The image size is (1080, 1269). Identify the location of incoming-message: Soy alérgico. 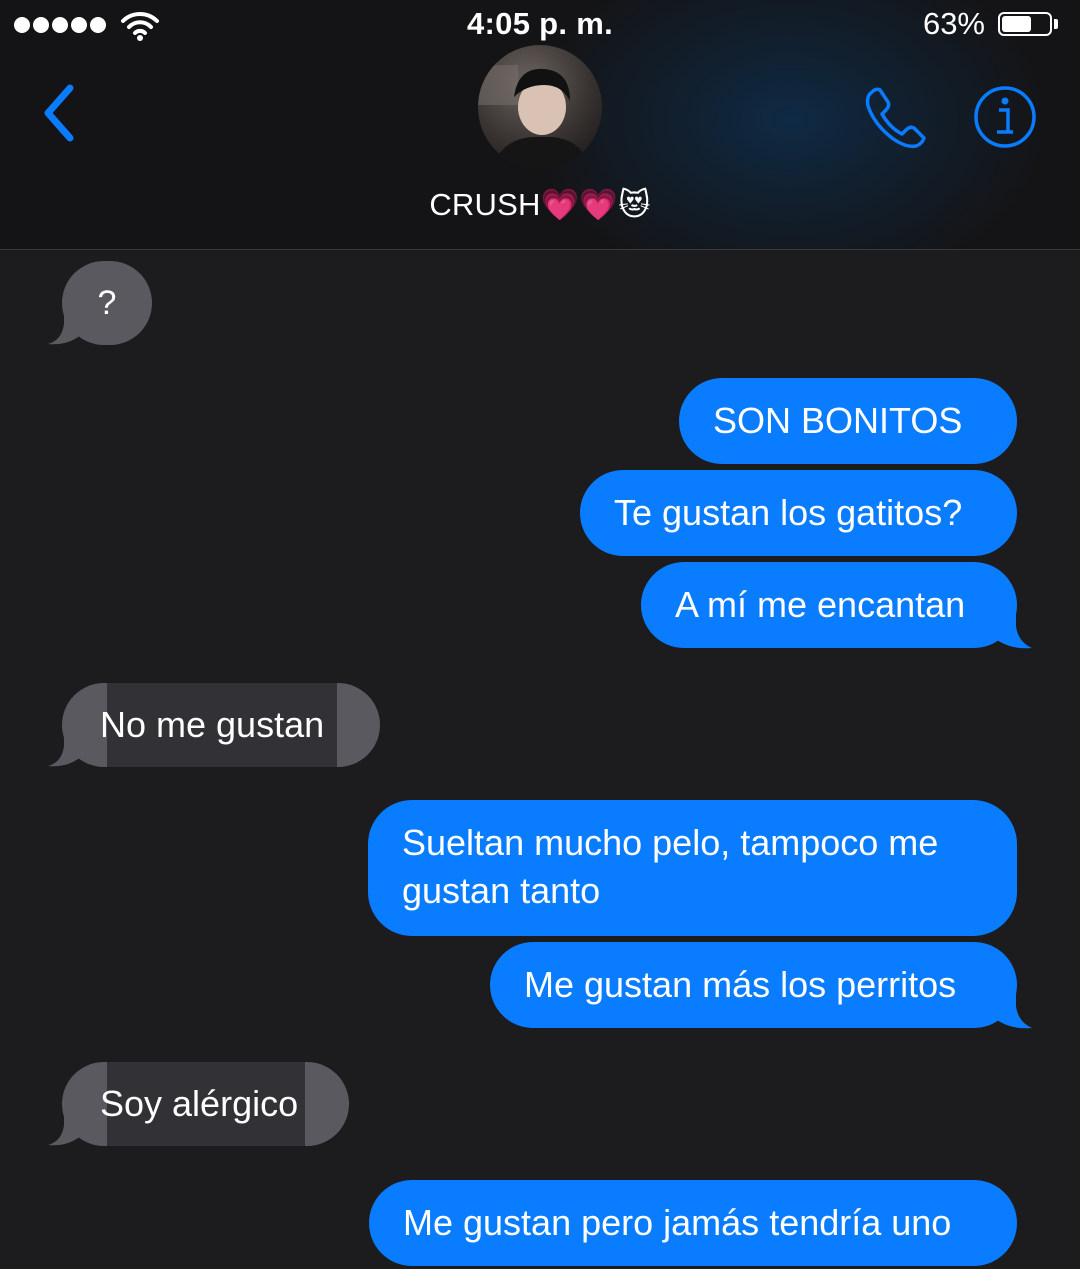
(205, 1104).